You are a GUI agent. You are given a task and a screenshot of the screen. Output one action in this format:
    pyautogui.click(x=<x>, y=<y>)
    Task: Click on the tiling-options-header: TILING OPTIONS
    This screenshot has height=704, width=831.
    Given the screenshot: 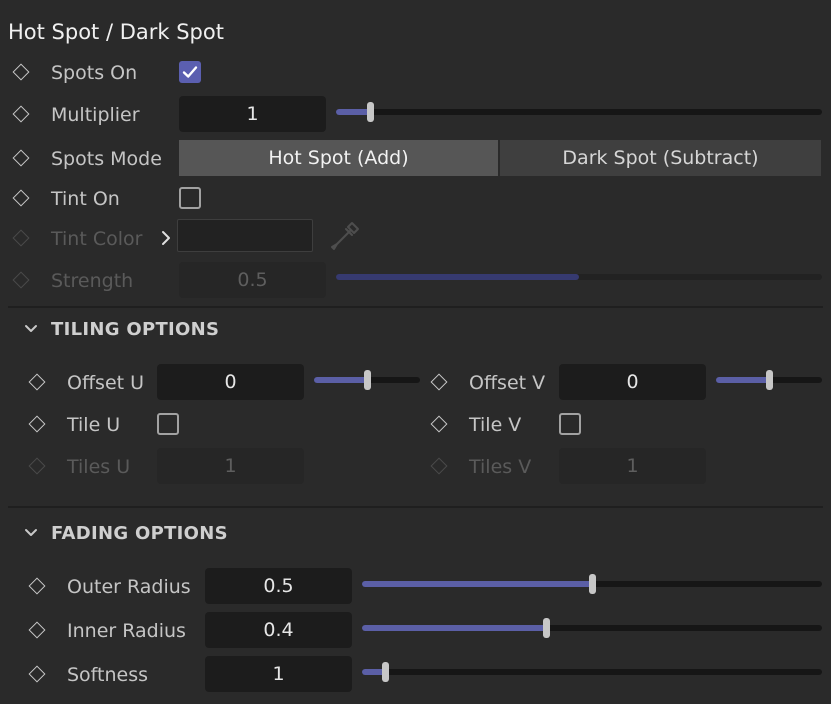 What is the action you would take?
    pyautogui.click(x=135, y=329)
    